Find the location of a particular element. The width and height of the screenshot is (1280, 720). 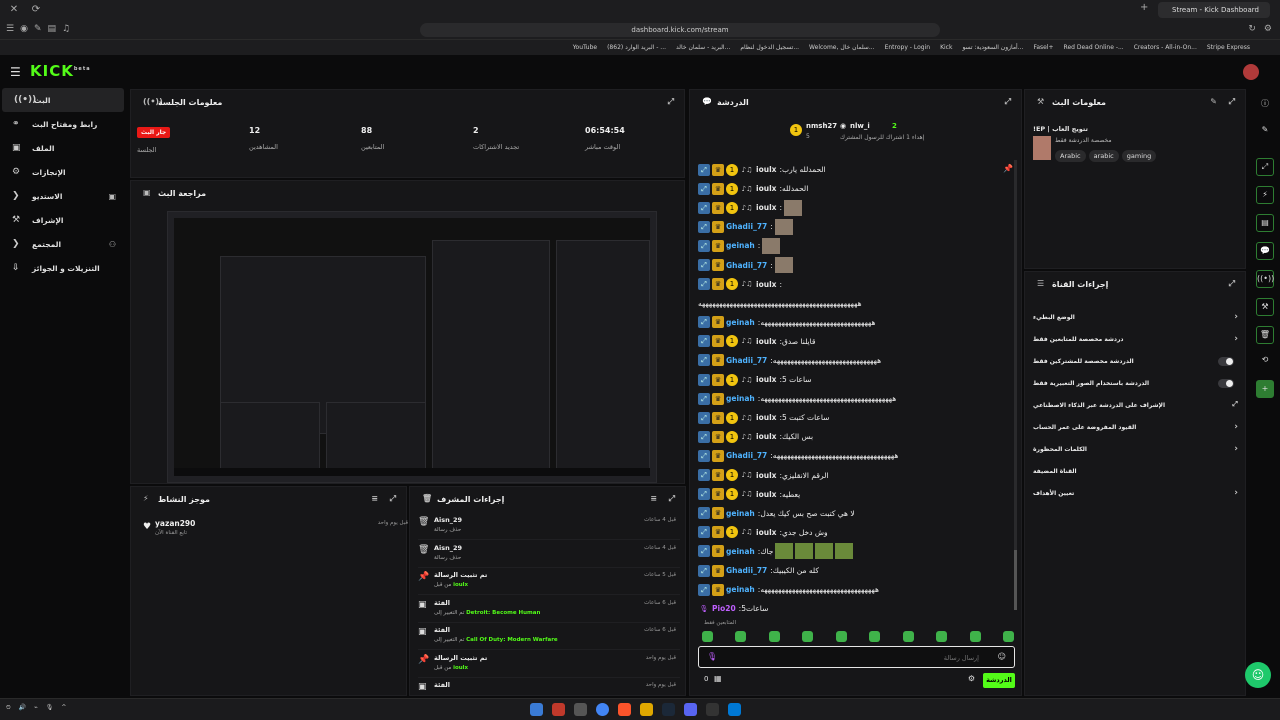

expand-icon: ⤢ is located at coordinates (1265, 167).